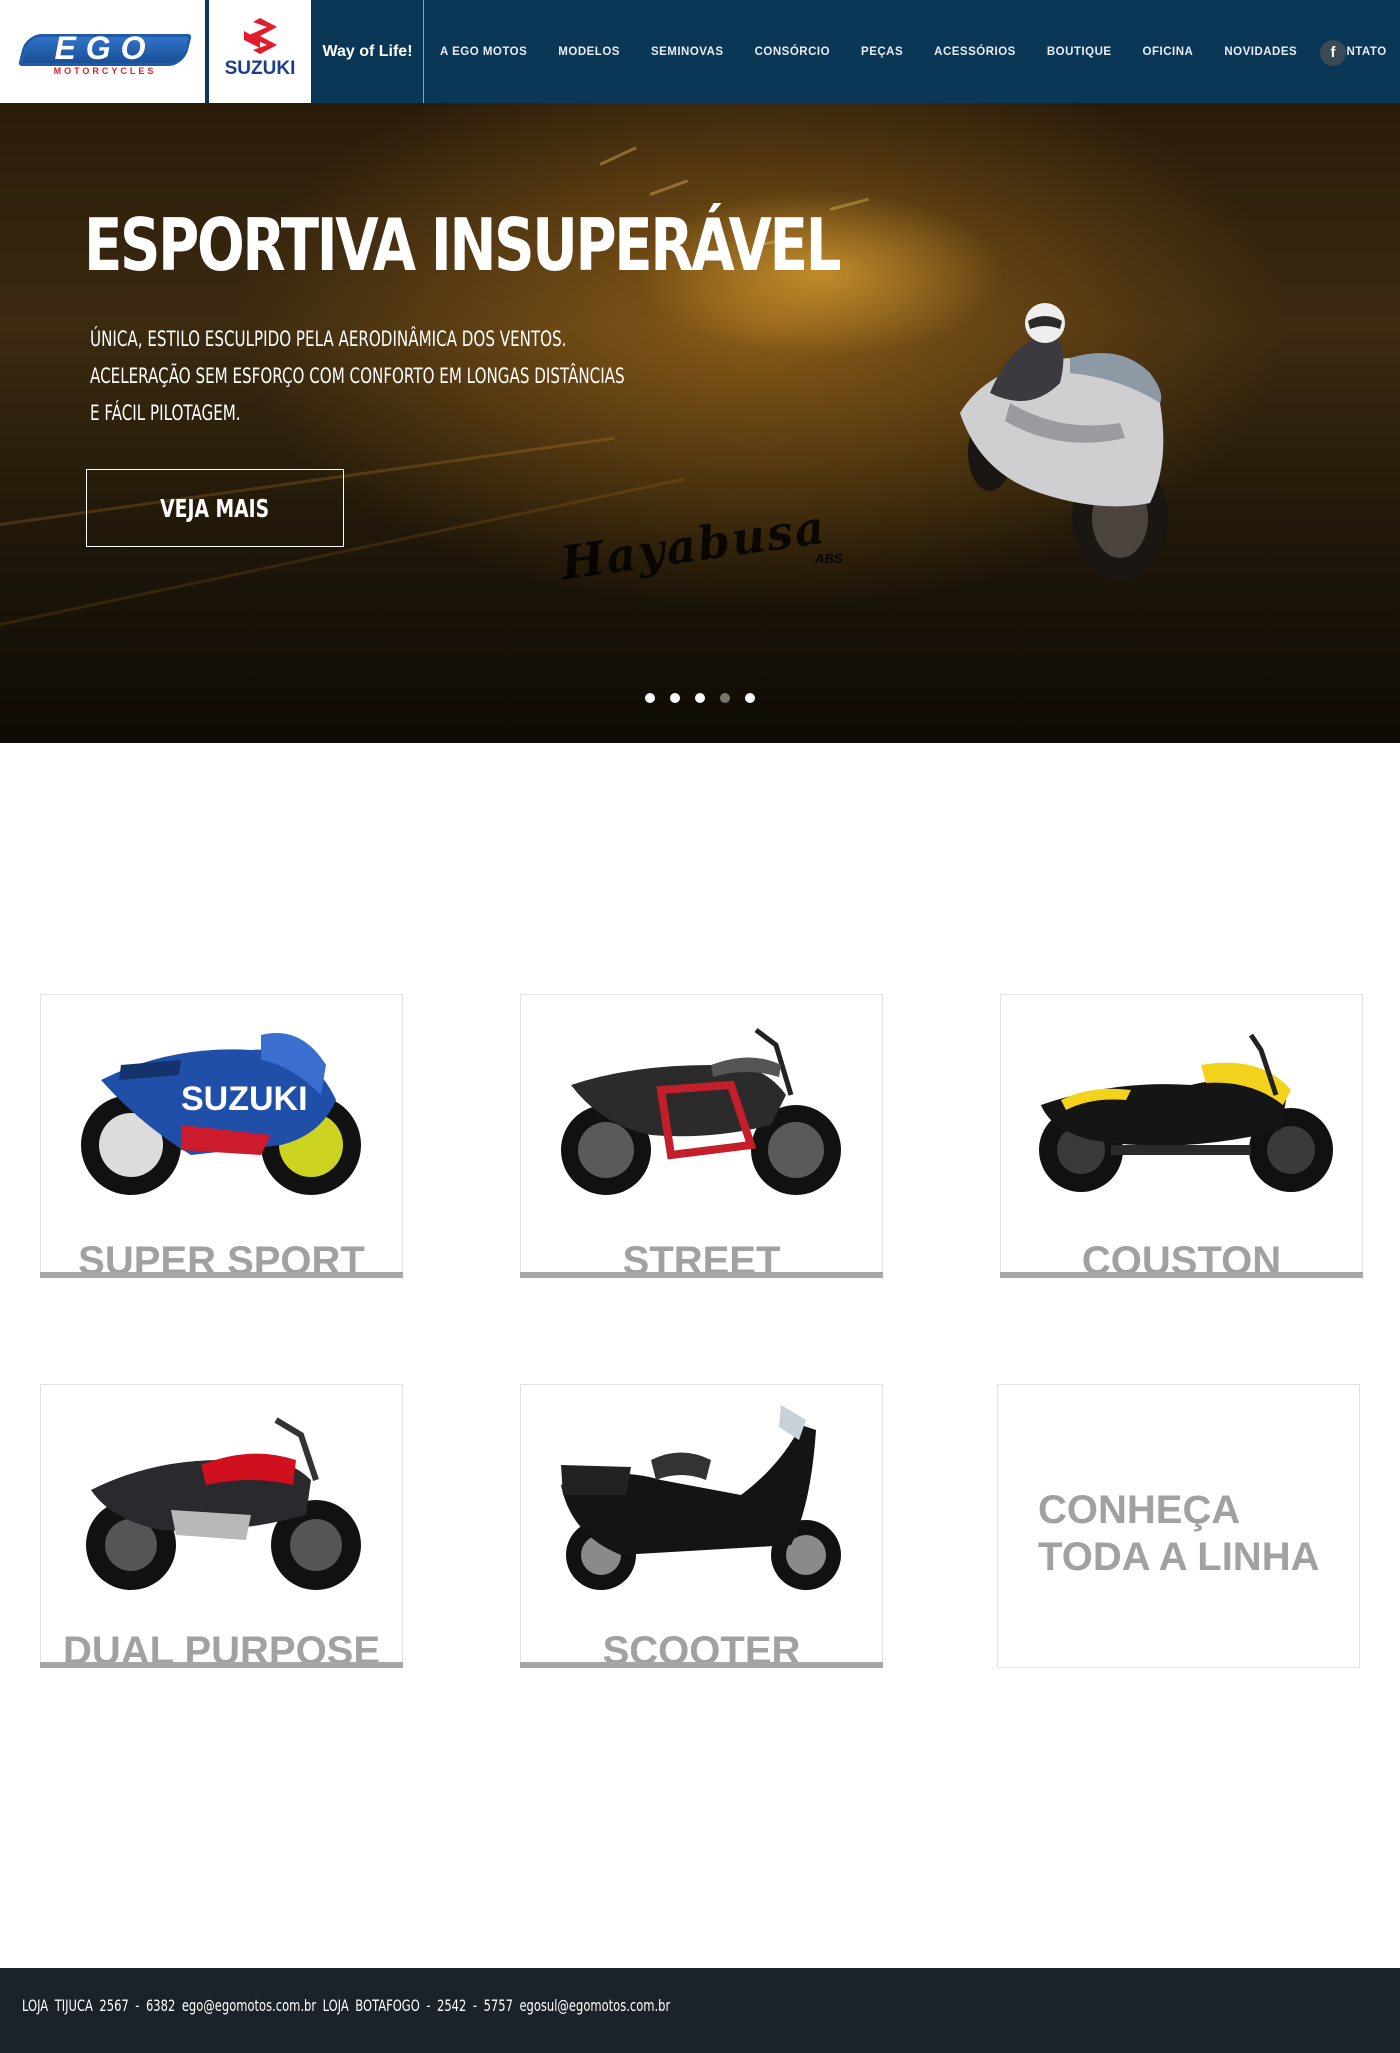 The image size is (1400, 2053). What do you see at coordinates (589, 52) in the screenshot?
I see `nav-item-modelos: MODELOS` at bounding box center [589, 52].